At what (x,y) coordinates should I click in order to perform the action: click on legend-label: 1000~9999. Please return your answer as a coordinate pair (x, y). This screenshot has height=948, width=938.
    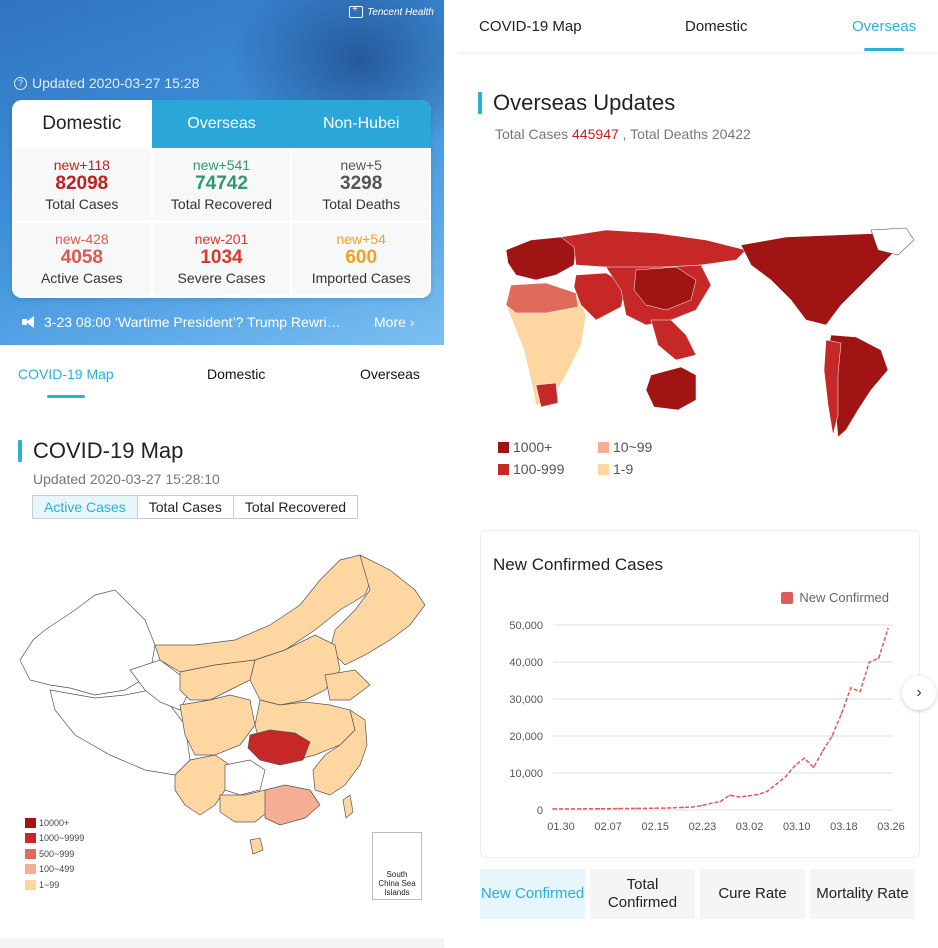
    Looking at the image, I should click on (62, 838).